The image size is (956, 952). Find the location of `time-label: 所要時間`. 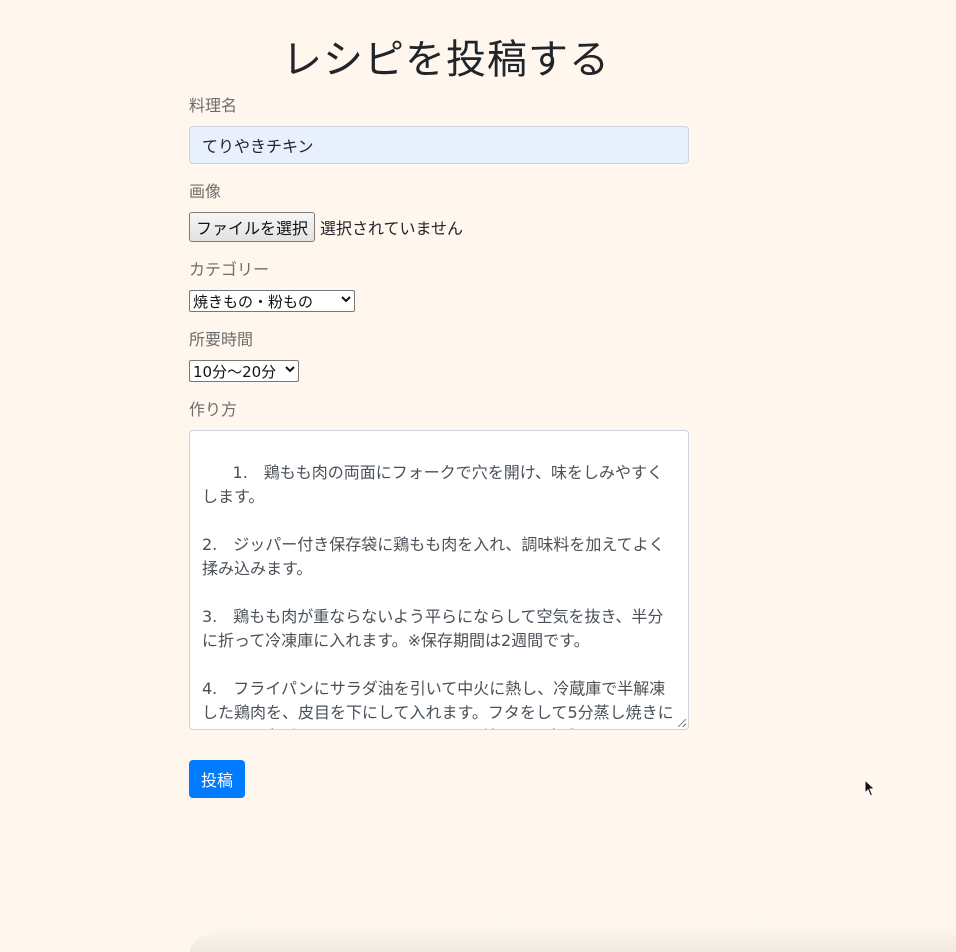

time-label: 所要時間 is located at coordinates (221, 339).